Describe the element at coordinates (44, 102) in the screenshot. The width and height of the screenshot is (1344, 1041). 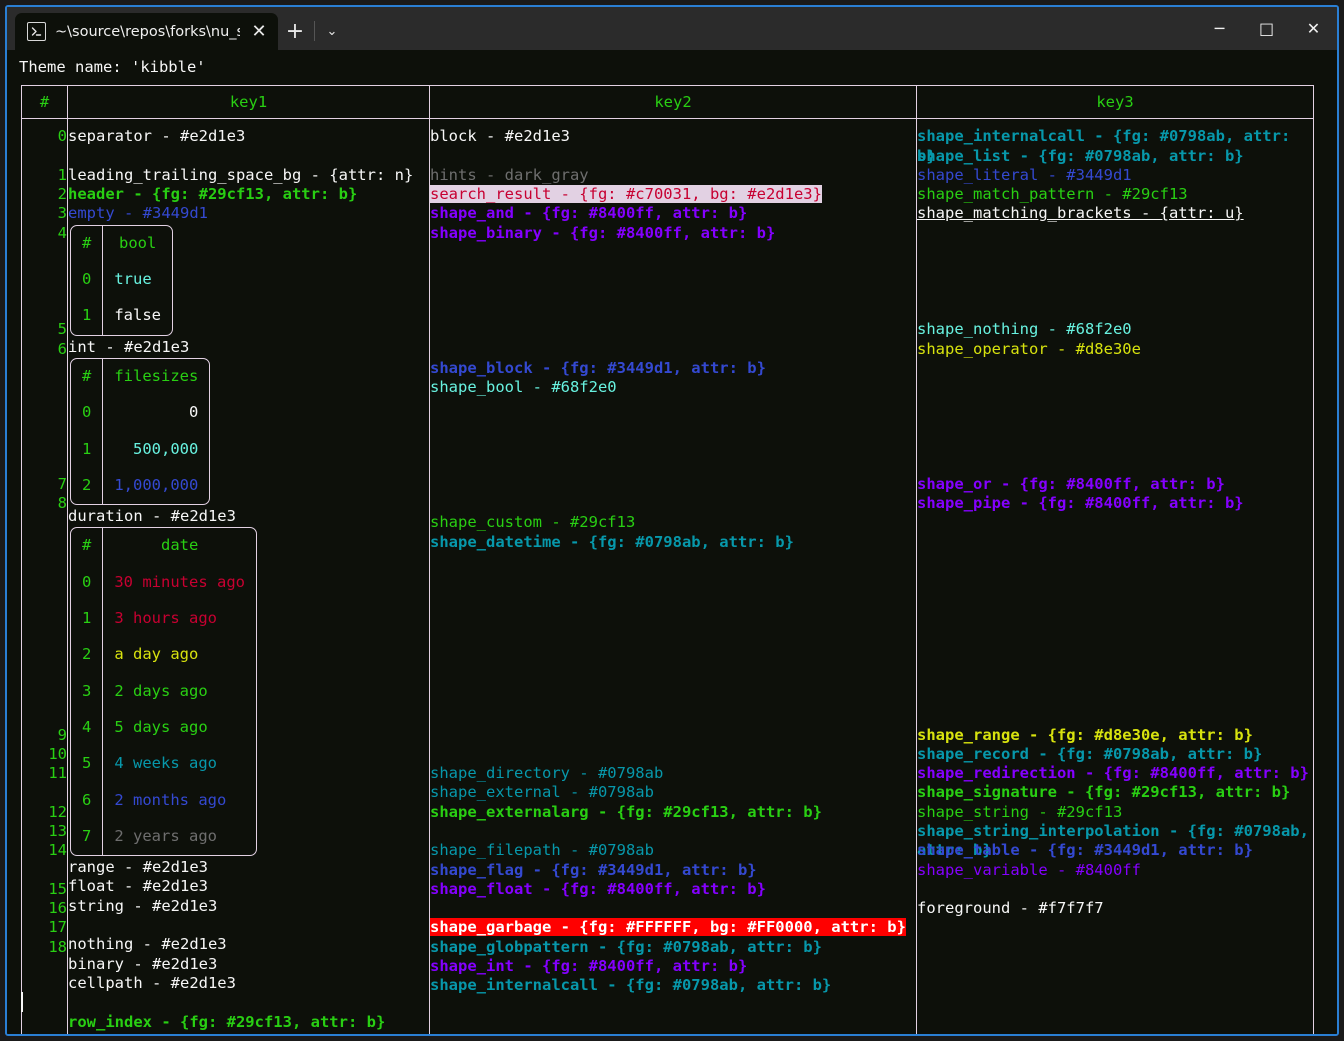
I see `column-header-index: #` at that location.